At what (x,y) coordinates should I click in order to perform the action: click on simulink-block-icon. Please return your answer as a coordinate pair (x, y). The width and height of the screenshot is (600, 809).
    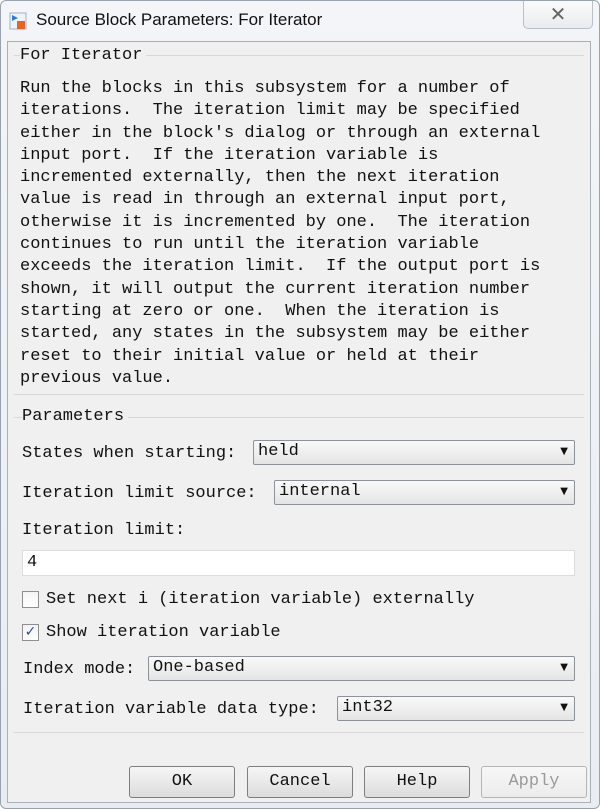
    Looking at the image, I should click on (18, 21).